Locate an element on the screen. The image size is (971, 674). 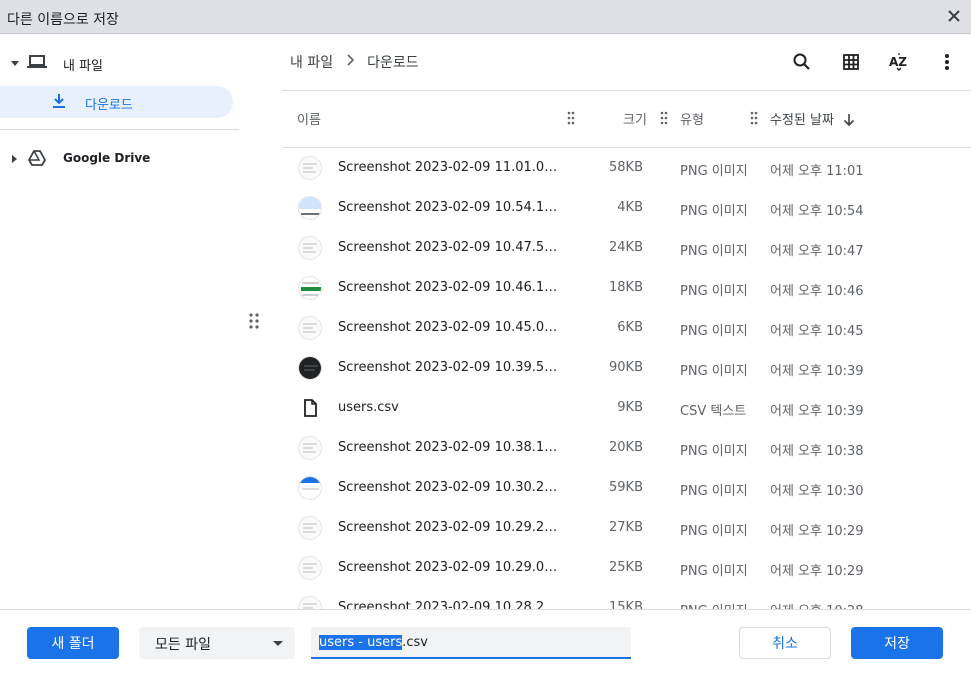
file-size: 59KB is located at coordinates (626, 487).